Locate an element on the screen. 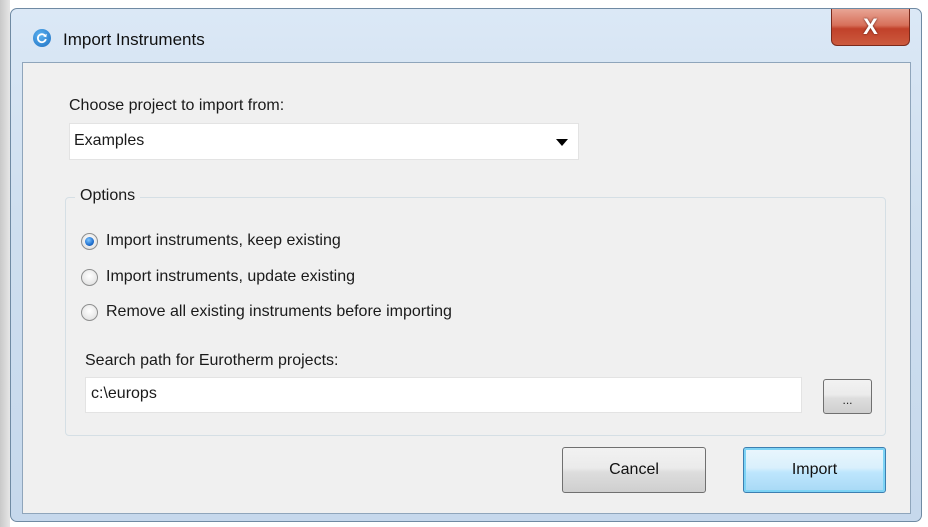  background-window-edge is located at coordinates (5, 263).